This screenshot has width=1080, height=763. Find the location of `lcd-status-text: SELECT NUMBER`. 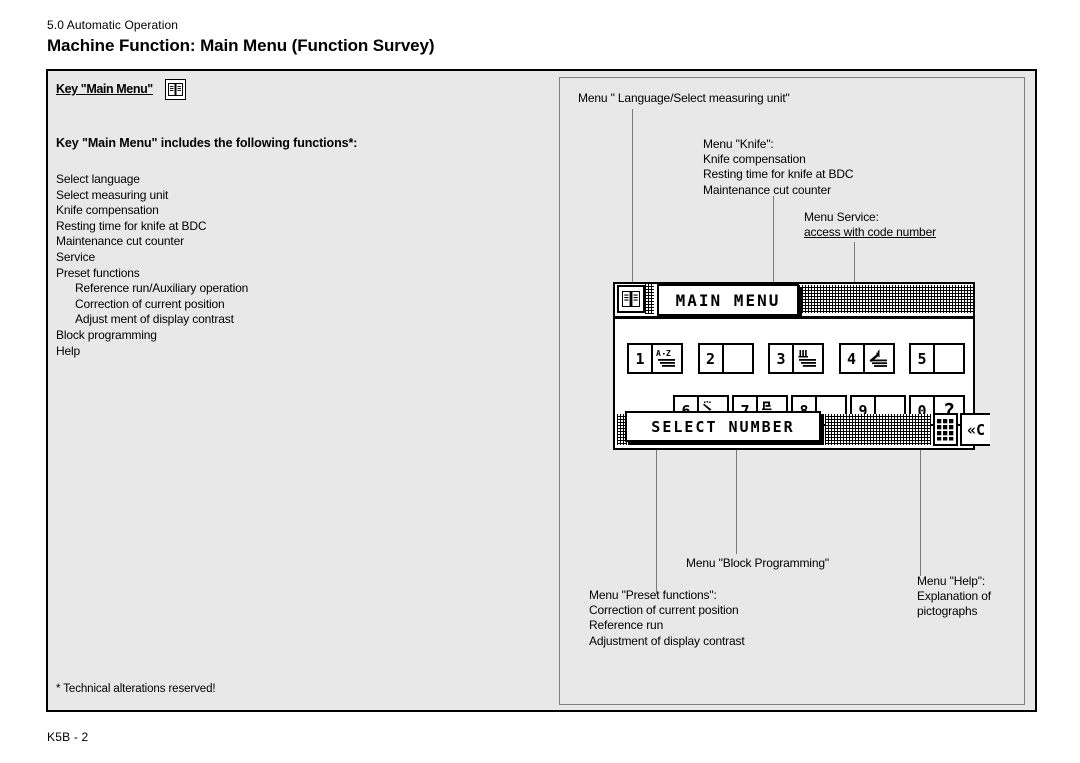

lcd-status-text: SELECT NUMBER is located at coordinates (723, 426).